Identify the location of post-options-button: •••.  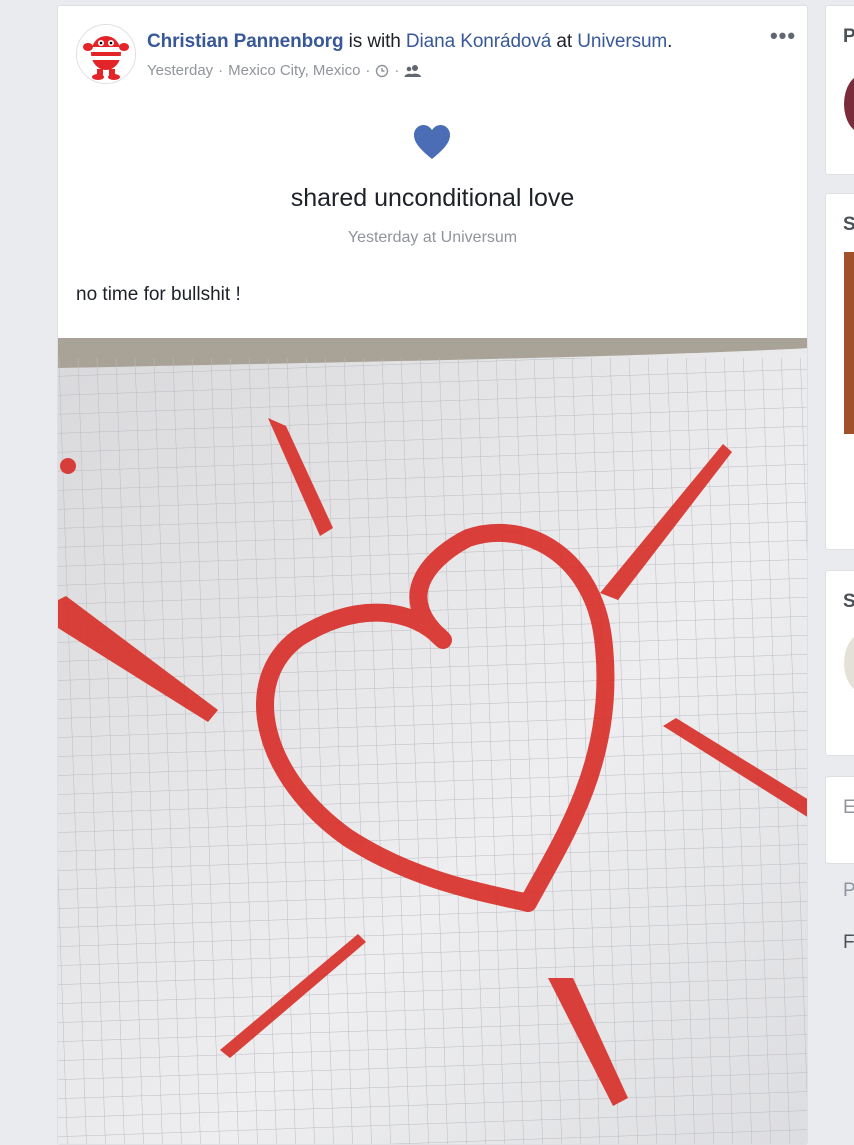
(783, 36).